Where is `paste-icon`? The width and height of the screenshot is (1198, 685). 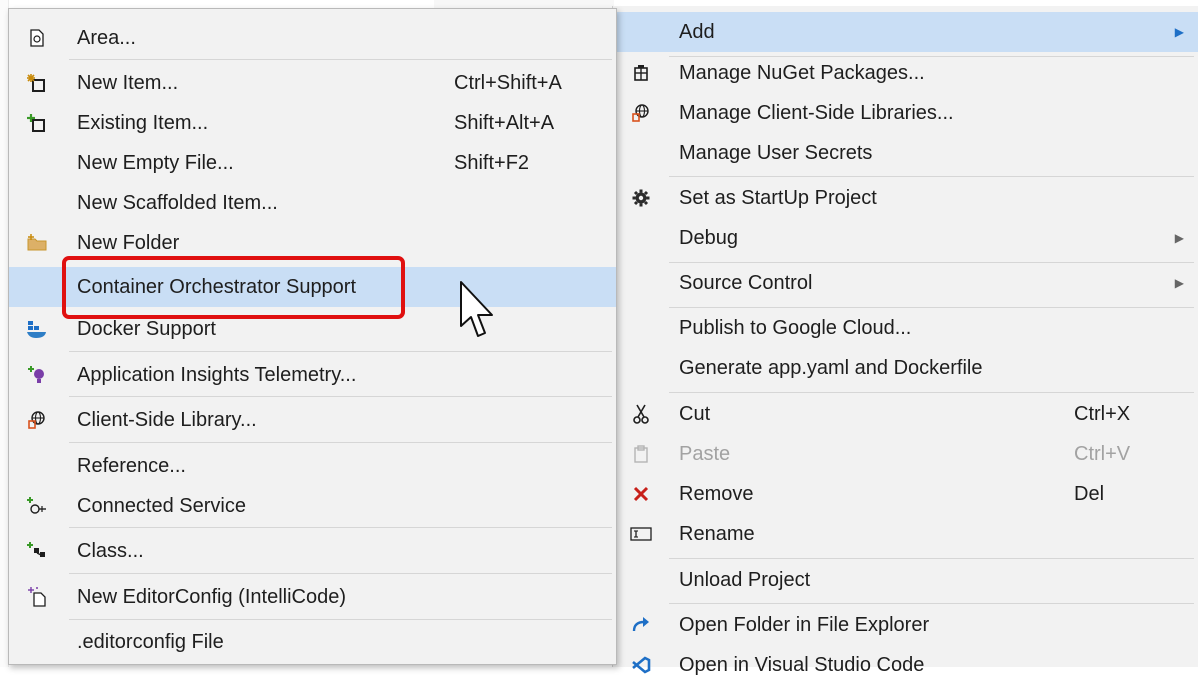
paste-icon is located at coordinates (641, 454).